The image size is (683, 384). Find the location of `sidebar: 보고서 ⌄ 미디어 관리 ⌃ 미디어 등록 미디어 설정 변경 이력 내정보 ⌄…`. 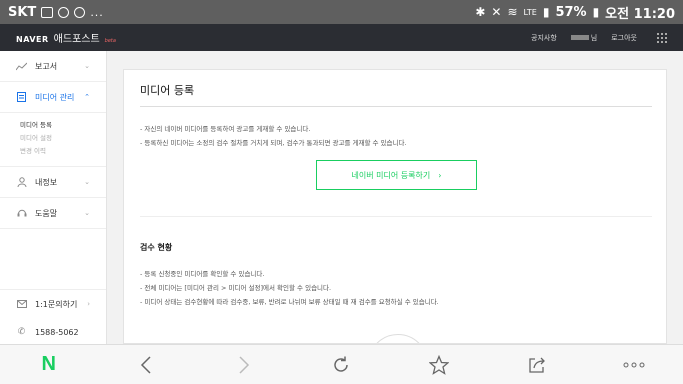

sidebar: 보고서 ⌄ 미디어 관리 ⌃ 미디어 등록 미디어 설정 변경 이력 내정보 ⌄… is located at coordinates (53, 197).